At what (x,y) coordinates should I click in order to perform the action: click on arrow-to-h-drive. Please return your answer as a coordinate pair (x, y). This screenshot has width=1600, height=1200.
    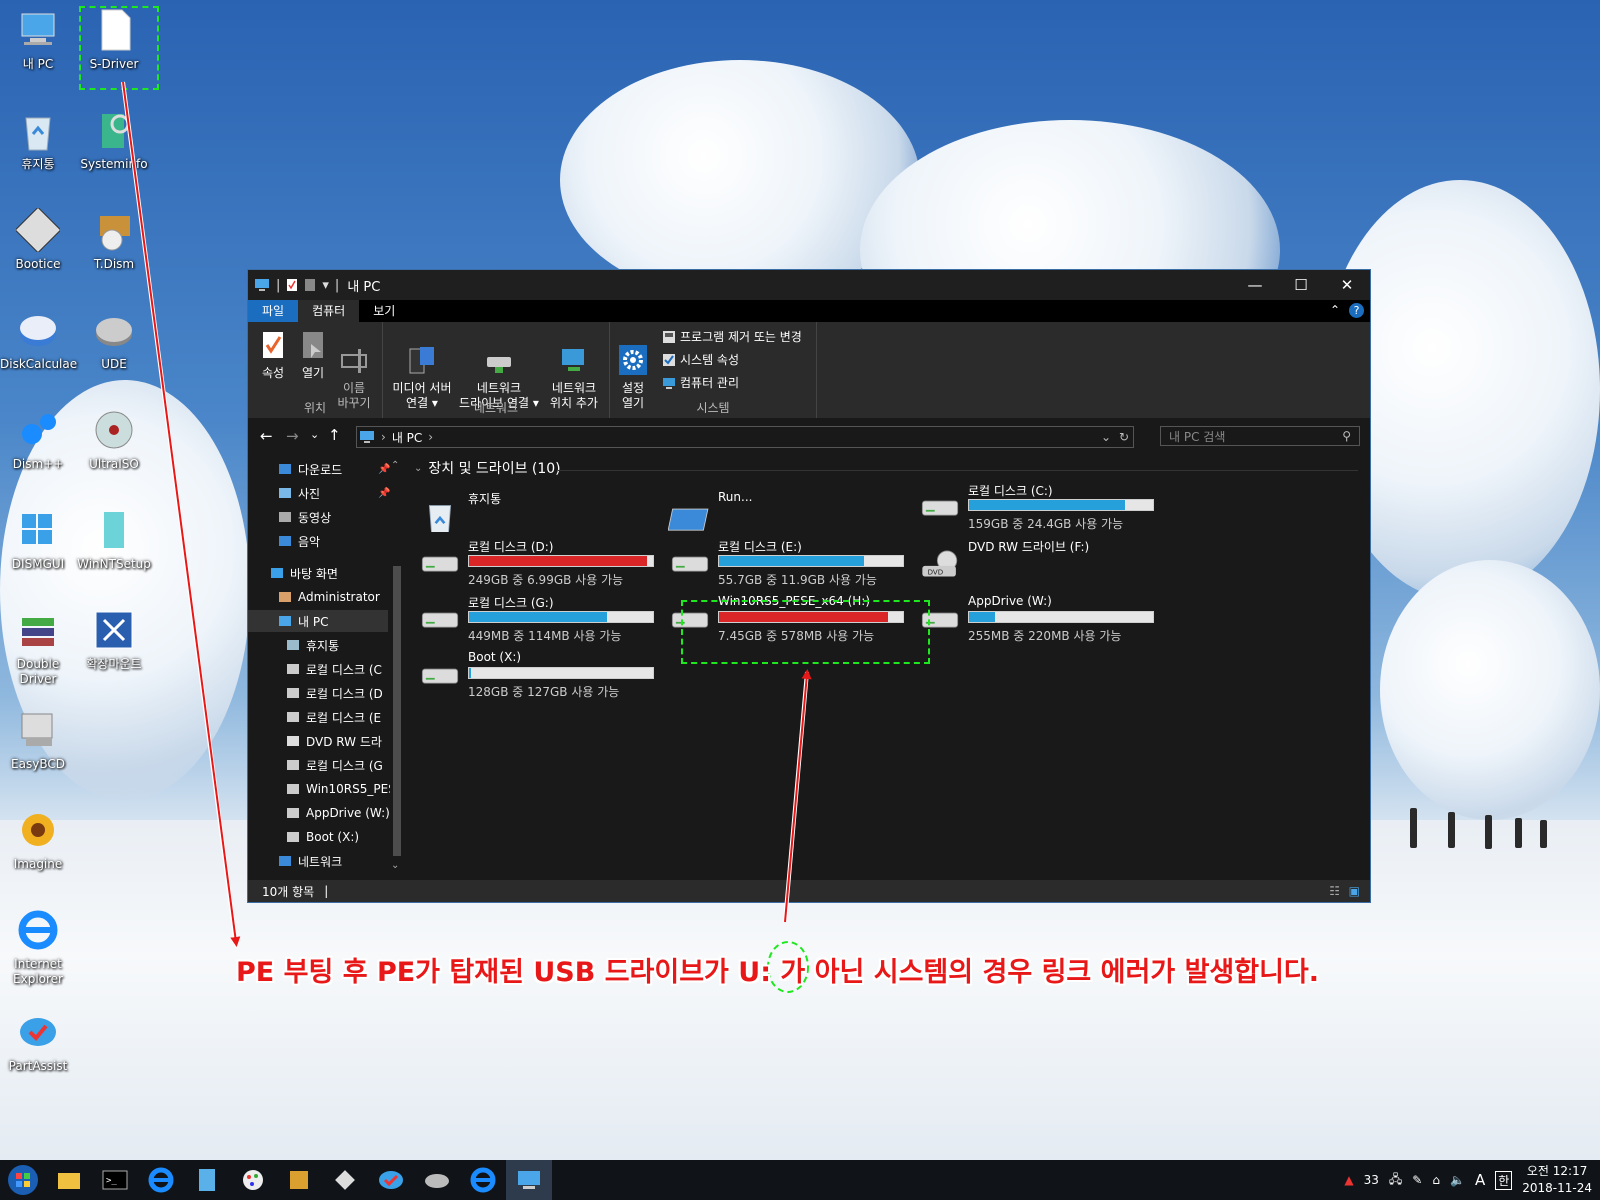
    Looking at the image, I should click on (798, 796).